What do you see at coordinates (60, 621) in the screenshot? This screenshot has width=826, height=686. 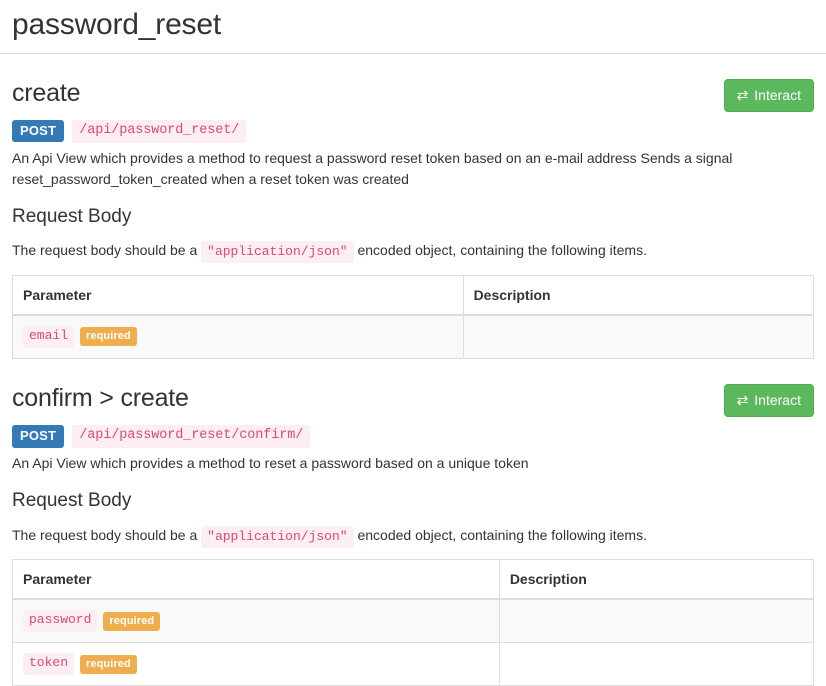 I see `parameter-name: password` at bounding box center [60, 621].